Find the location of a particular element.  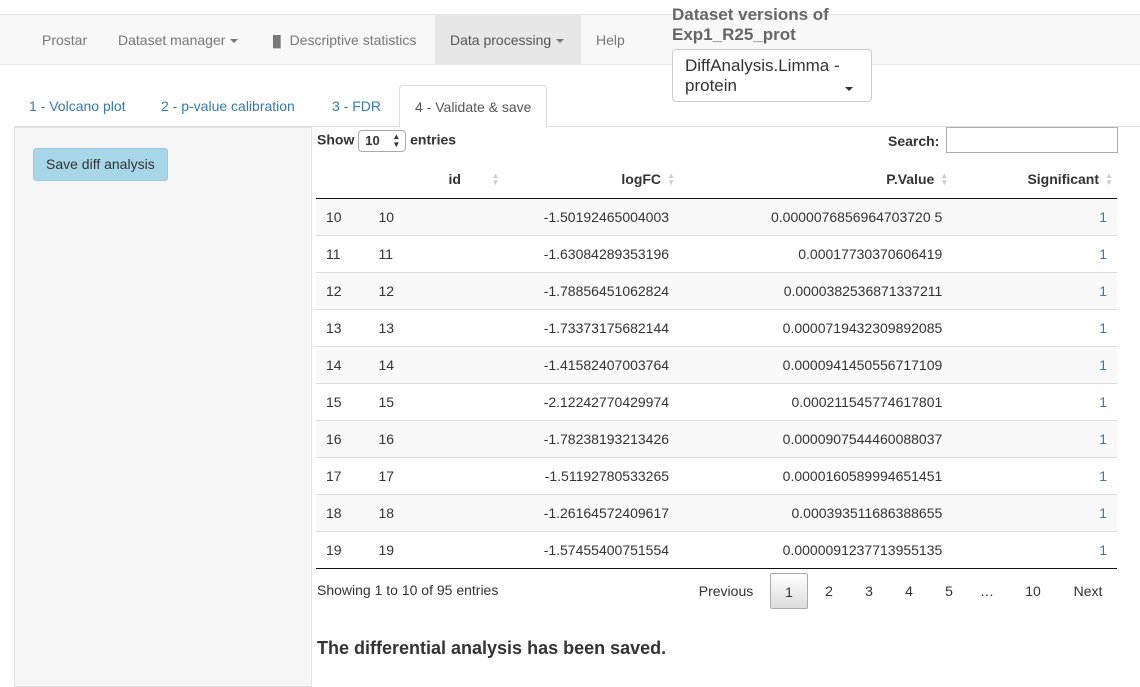

cell-id: 18 is located at coordinates (427, 512).